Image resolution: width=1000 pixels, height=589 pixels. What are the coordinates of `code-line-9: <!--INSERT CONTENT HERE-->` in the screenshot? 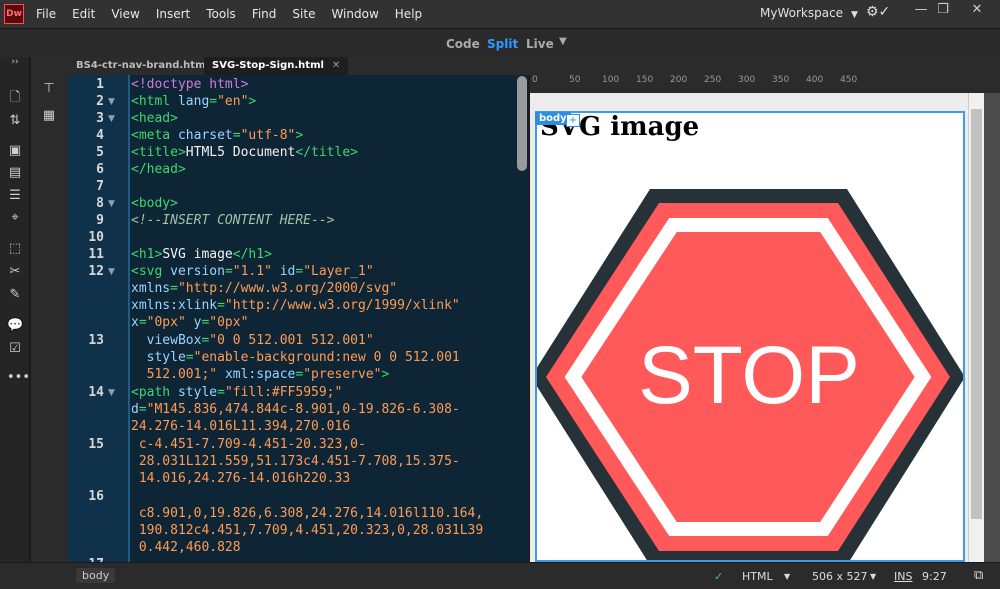 It's located at (233, 220).